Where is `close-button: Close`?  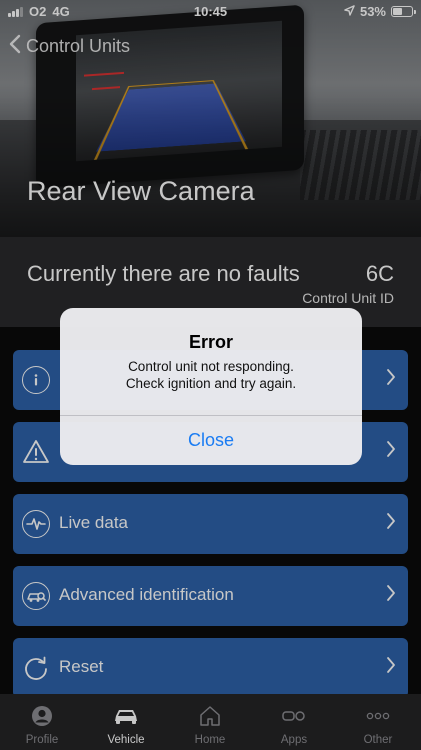
close-button: Close is located at coordinates (211, 440).